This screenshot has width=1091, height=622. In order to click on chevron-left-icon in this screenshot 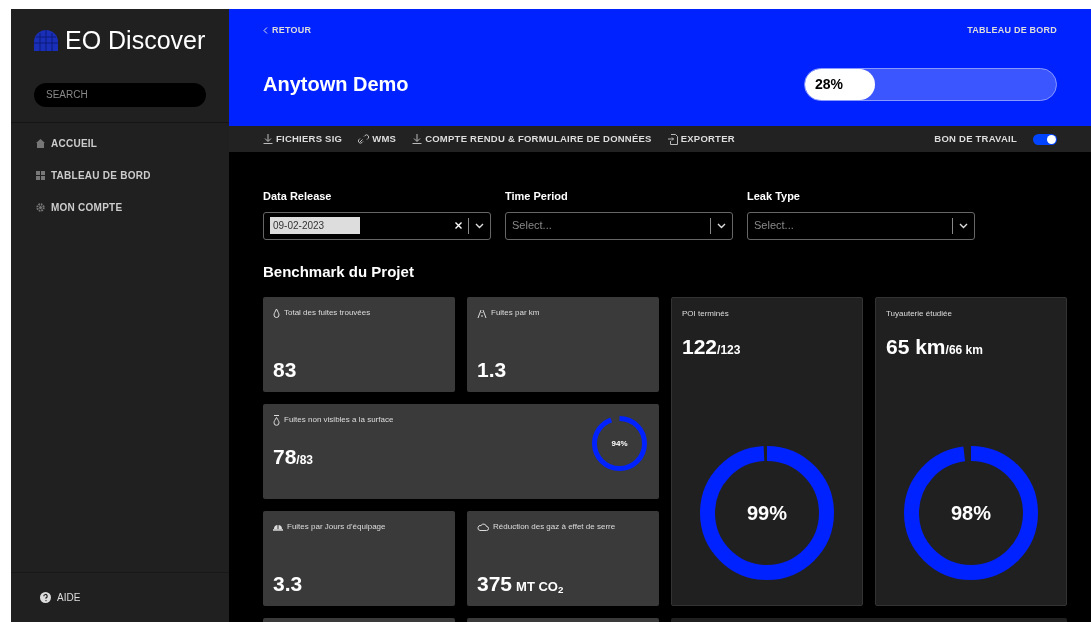, I will do `click(265, 31)`.